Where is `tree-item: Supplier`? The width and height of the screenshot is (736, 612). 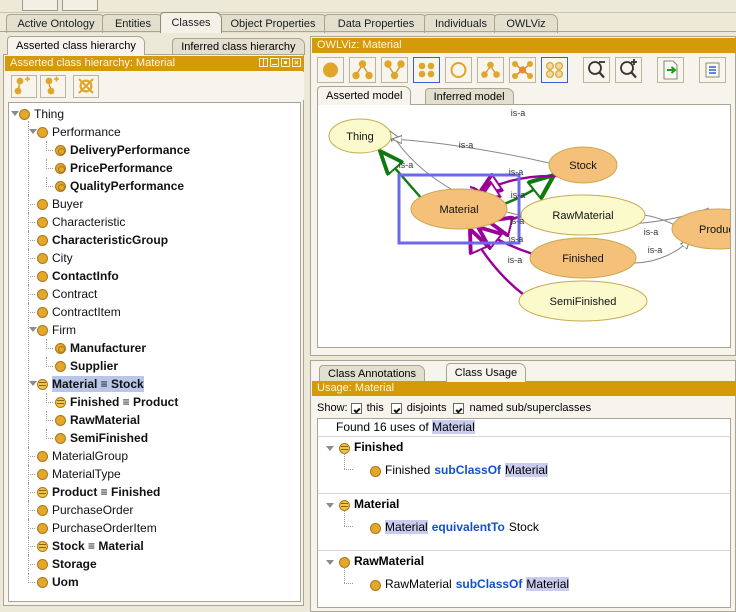
tree-item: Supplier is located at coordinates (154, 366).